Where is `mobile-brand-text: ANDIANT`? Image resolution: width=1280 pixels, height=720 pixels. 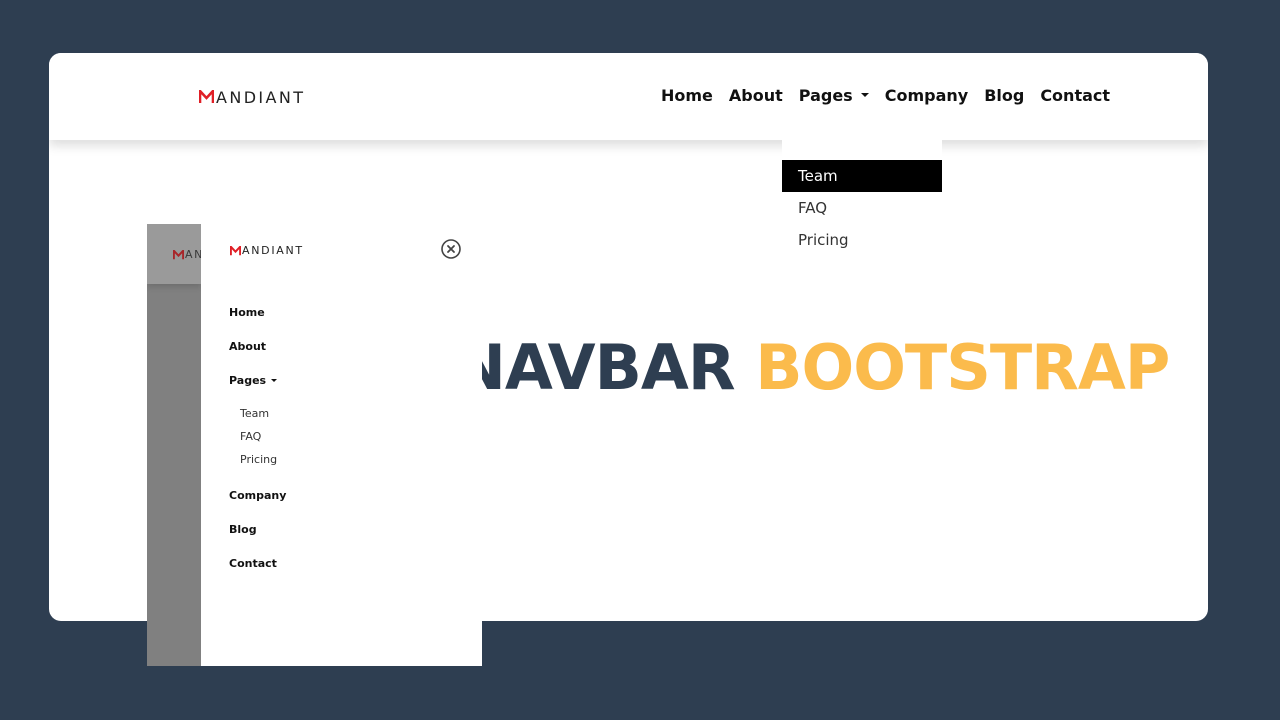 mobile-brand-text: ANDIANT is located at coordinates (273, 250).